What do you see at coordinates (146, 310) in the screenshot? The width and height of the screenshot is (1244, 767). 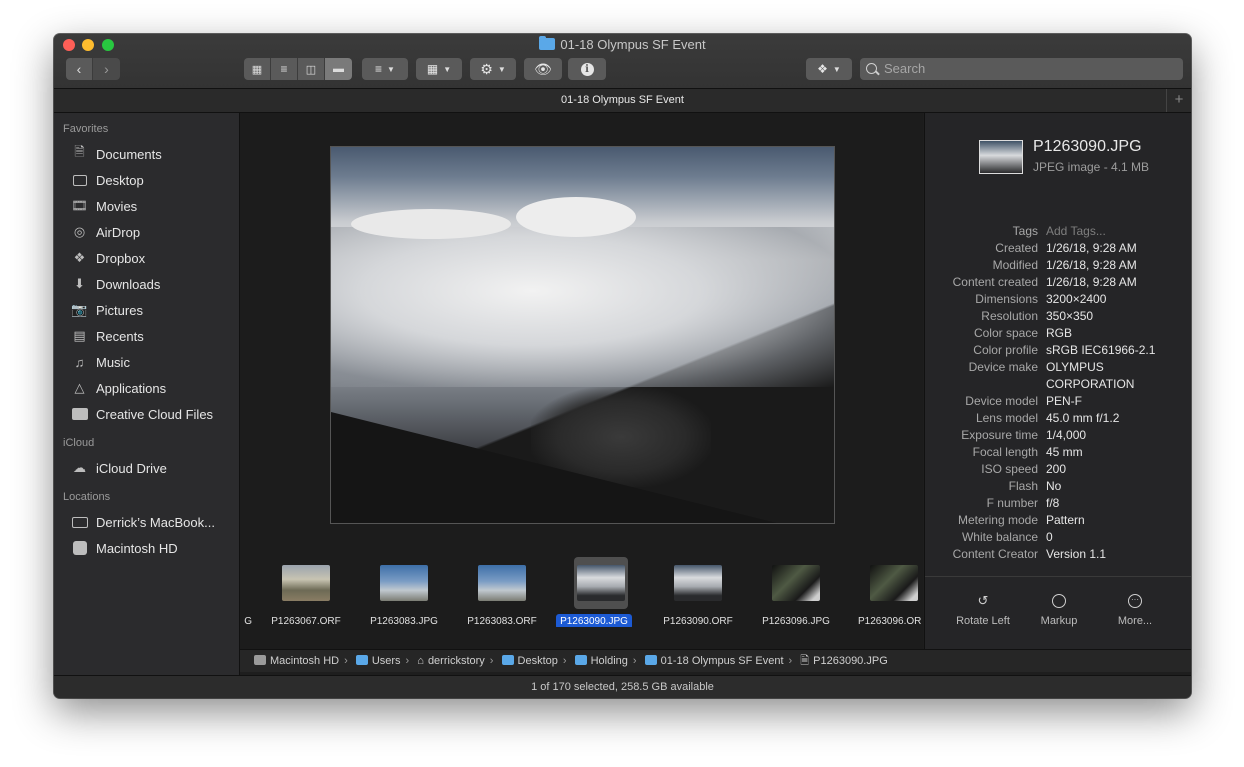 I see `sidebar-item-pictures: 📷 Pictures` at bounding box center [146, 310].